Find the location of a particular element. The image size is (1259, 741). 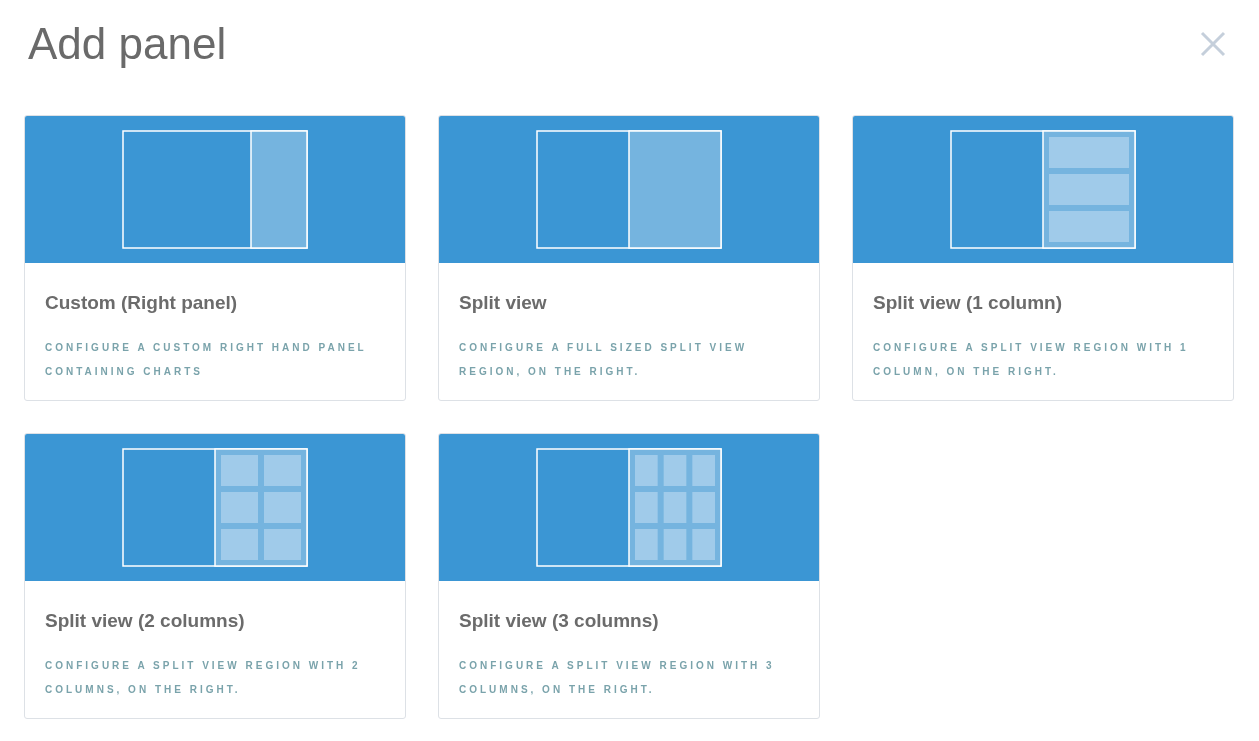

card-description: CONFIGURE A CUSTOM RIGHT HAND PANEL CONTAINING CHARTS is located at coordinates (206, 359).